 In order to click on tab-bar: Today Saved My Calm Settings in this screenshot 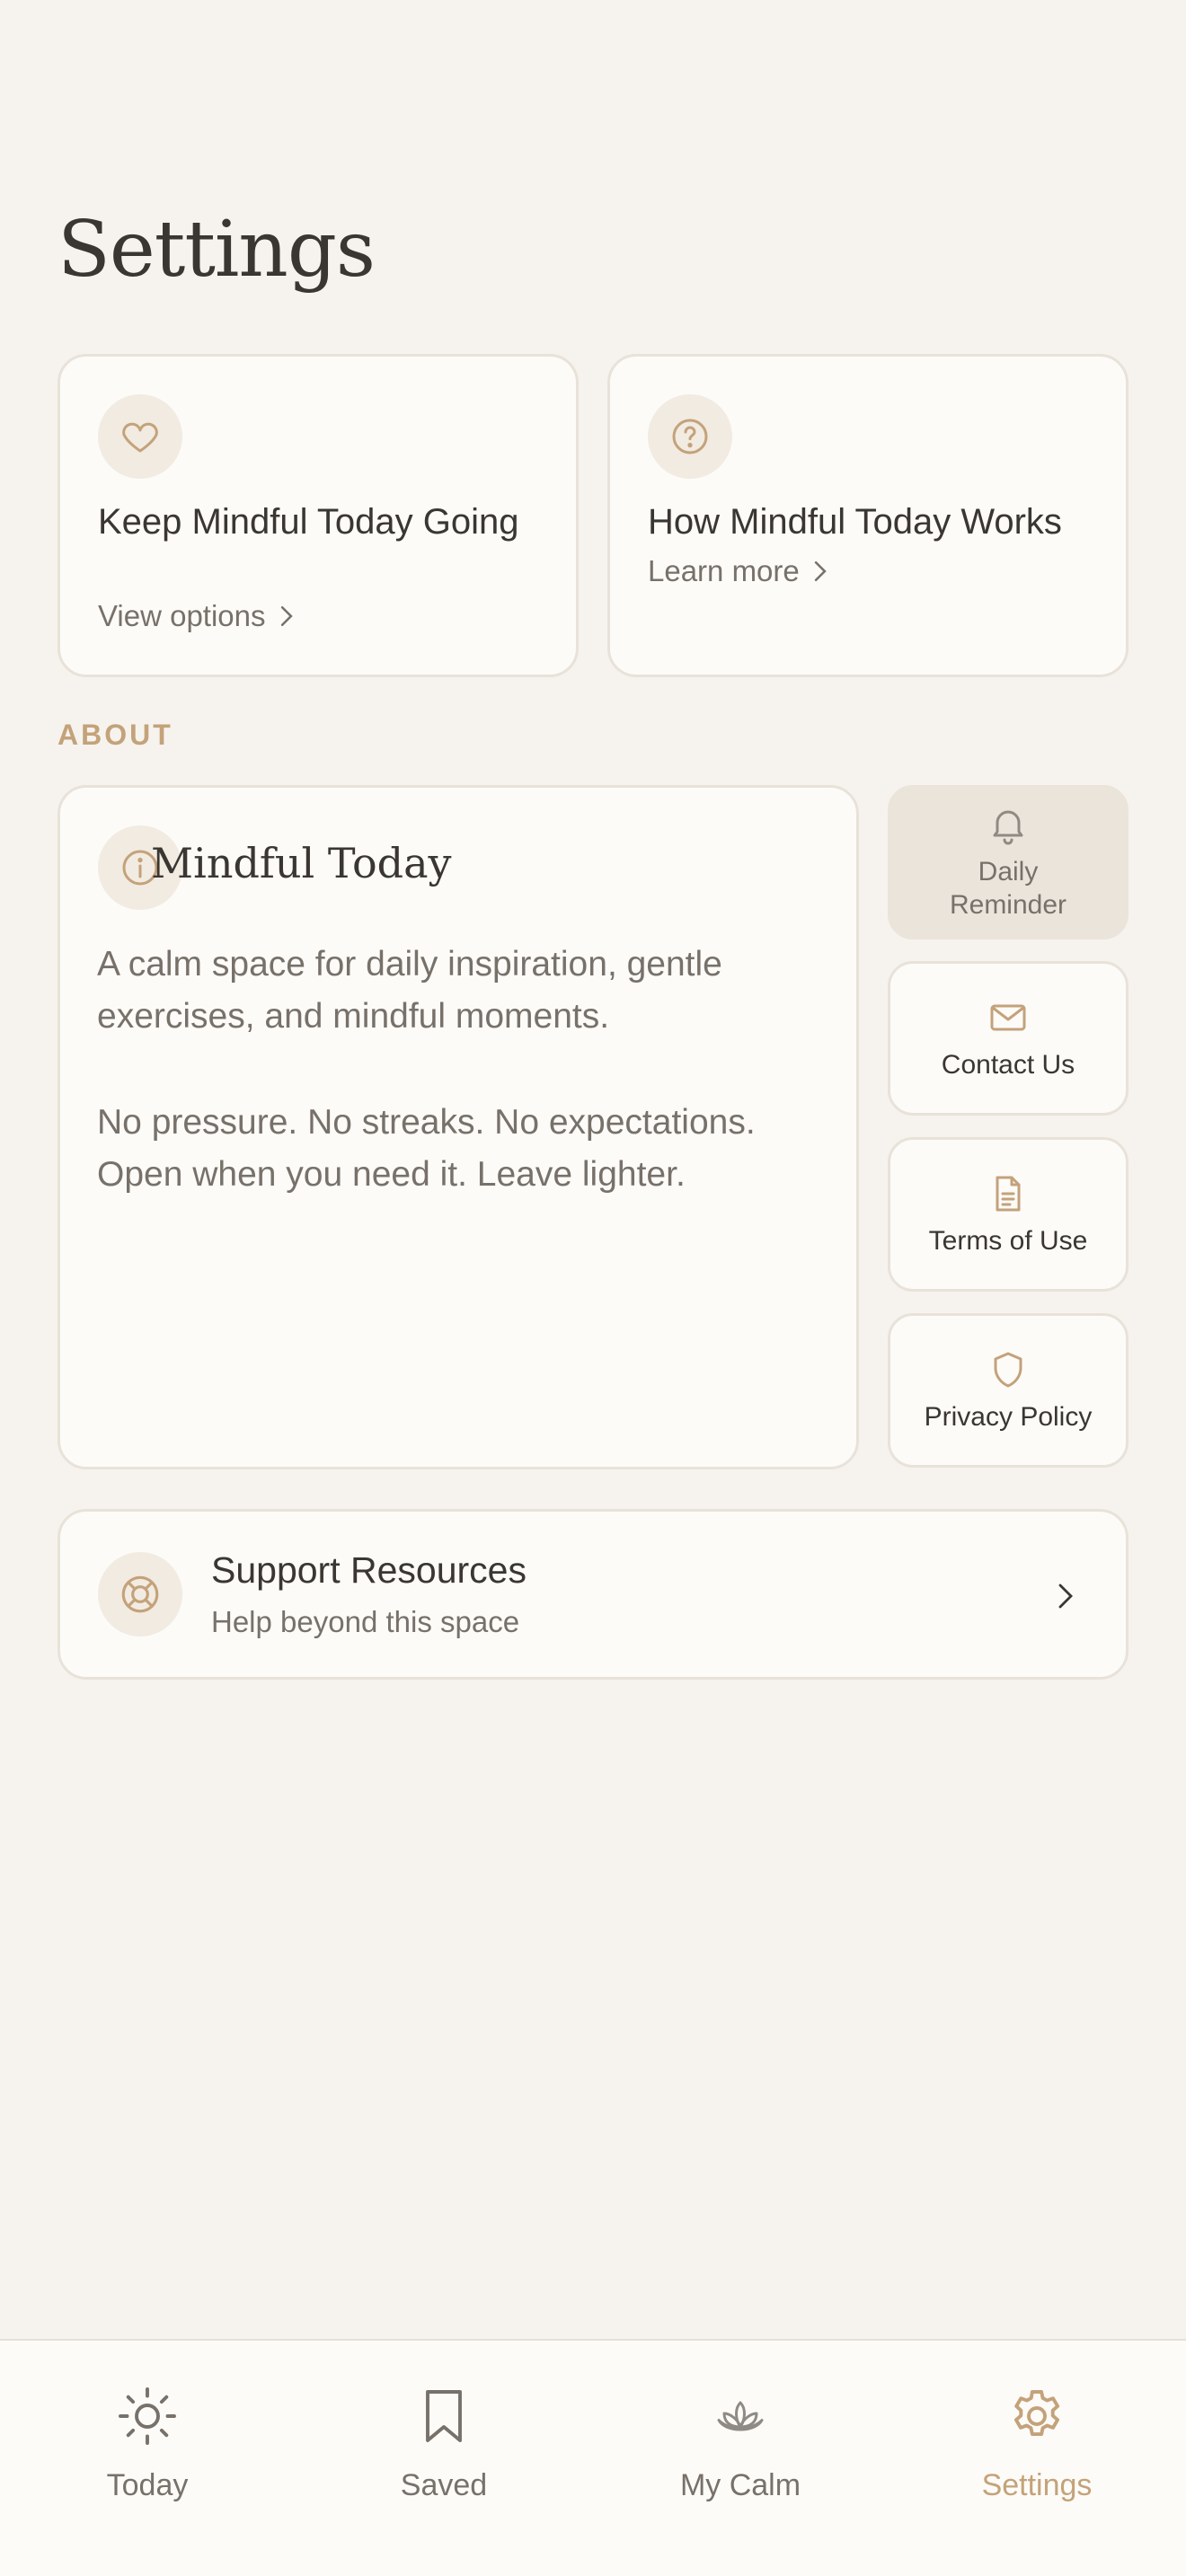, I will do `click(593, 2457)`.